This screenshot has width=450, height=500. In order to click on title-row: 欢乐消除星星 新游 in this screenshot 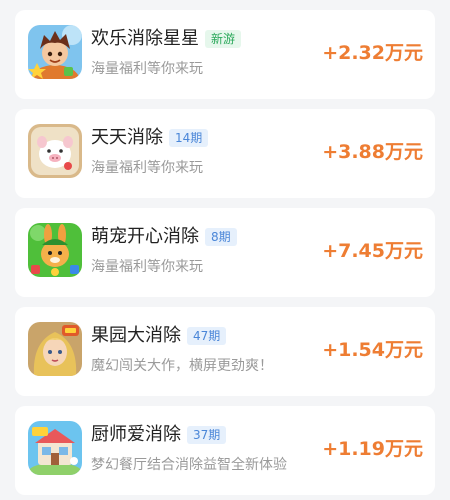, I will do `click(166, 39)`.